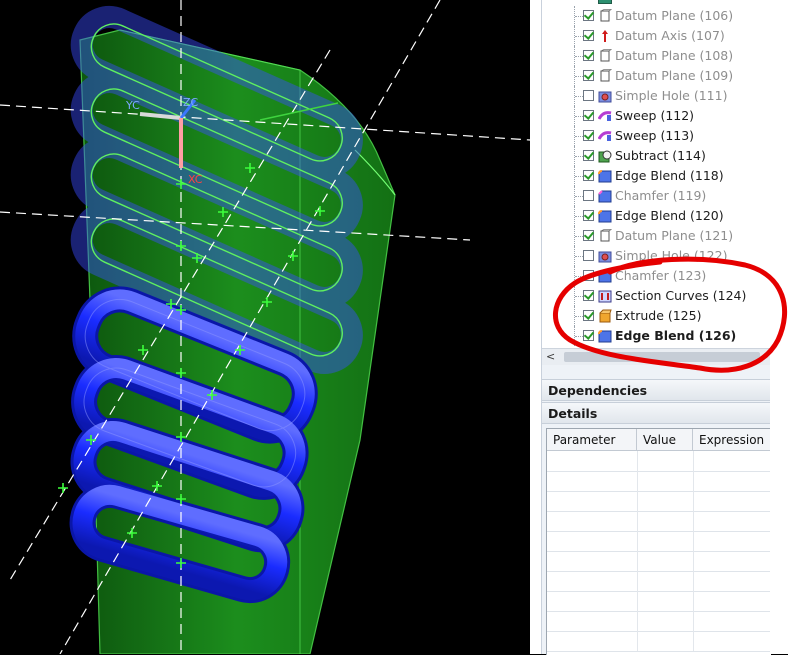 The width and height of the screenshot is (788, 655). I want to click on tree-row-label: Edge Blend (120), so click(669, 215).